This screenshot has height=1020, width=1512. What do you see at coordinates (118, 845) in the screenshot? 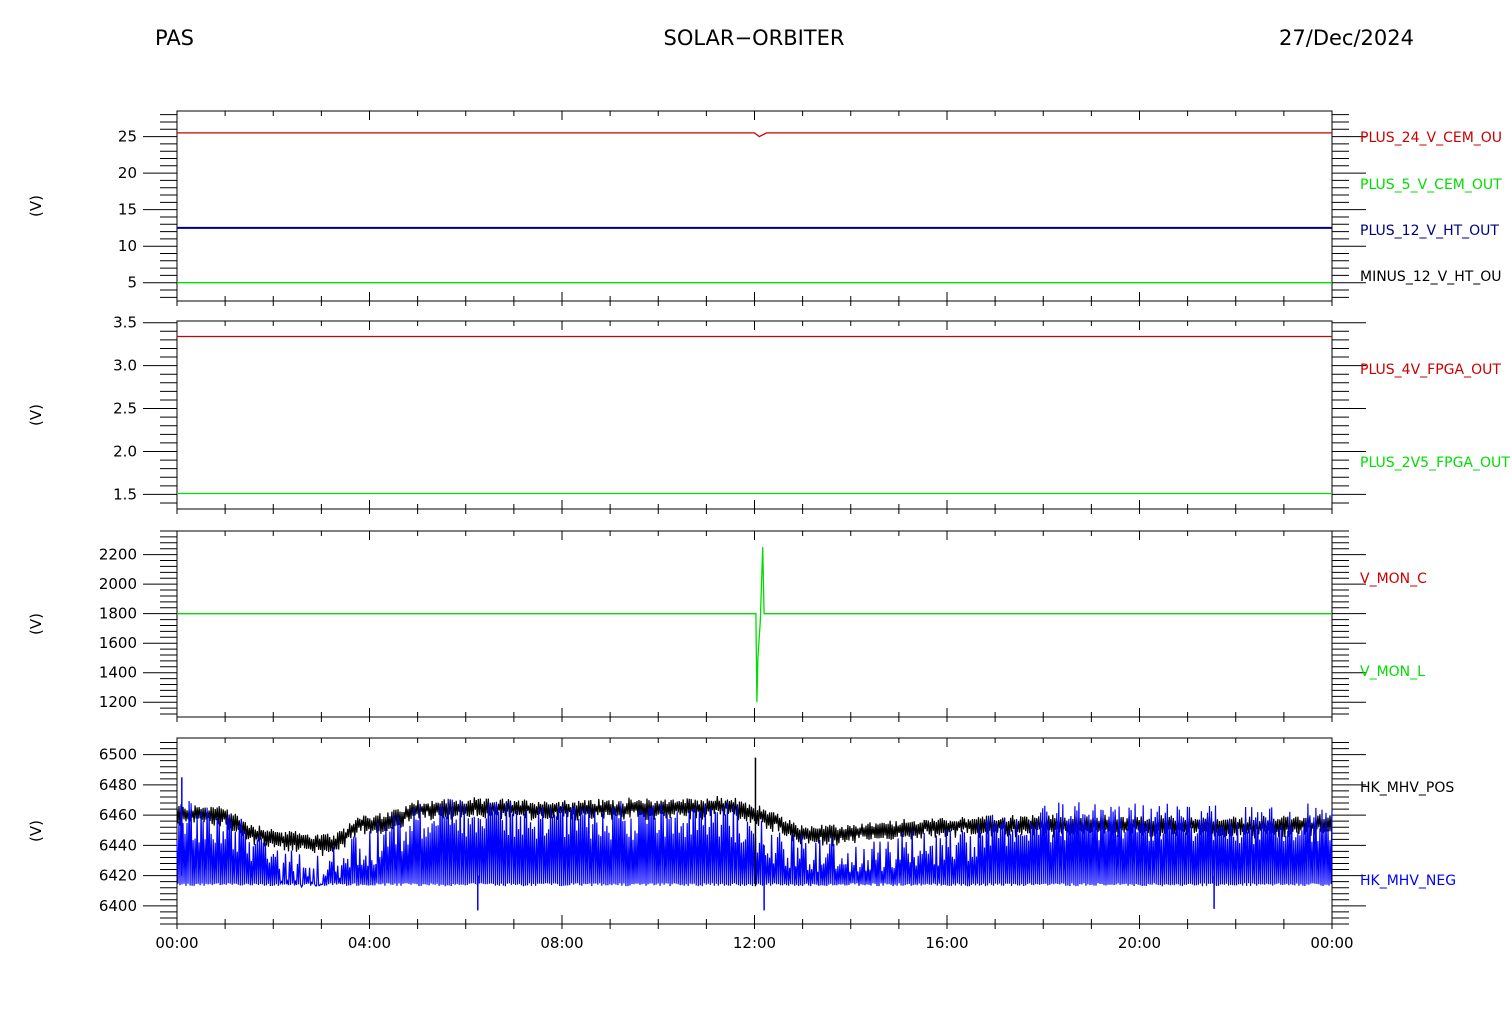
I see `y-tick-label: 6440` at bounding box center [118, 845].